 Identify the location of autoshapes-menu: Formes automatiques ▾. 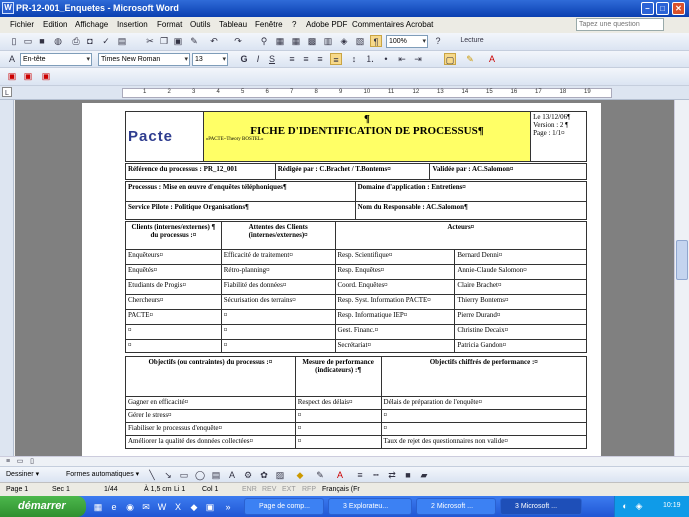
(102, 474).